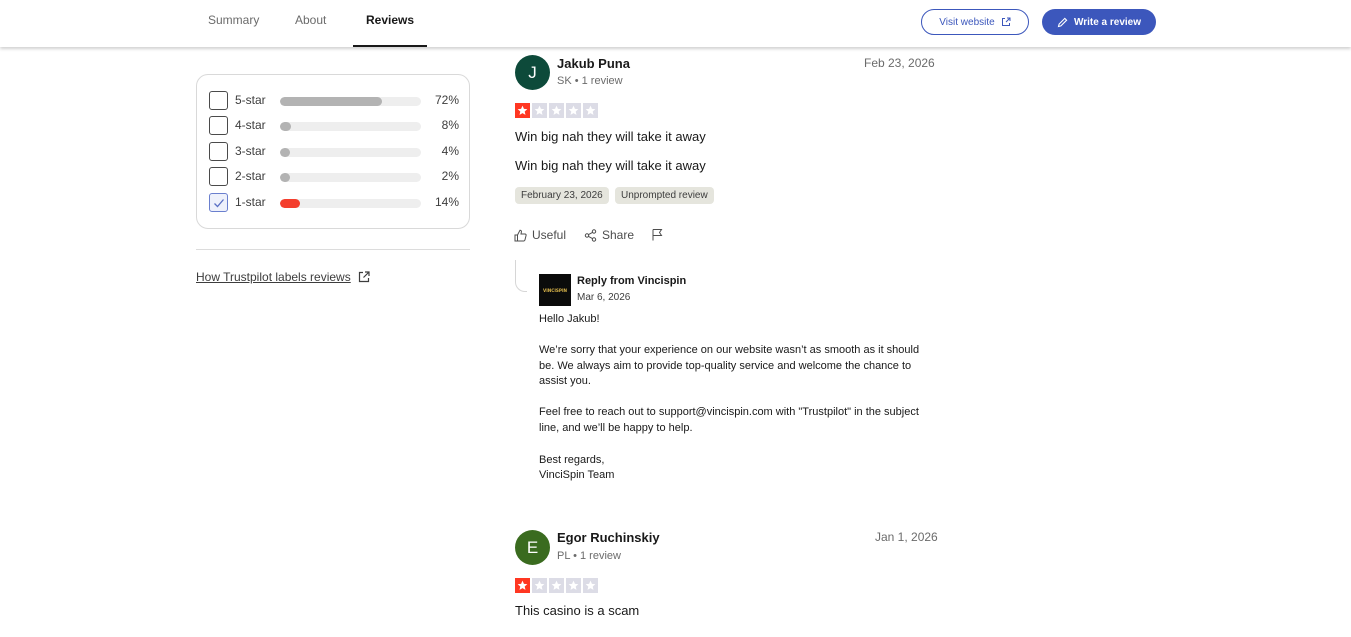  I want to click on review-date: Jan 1, 2026, so click(906, 537).